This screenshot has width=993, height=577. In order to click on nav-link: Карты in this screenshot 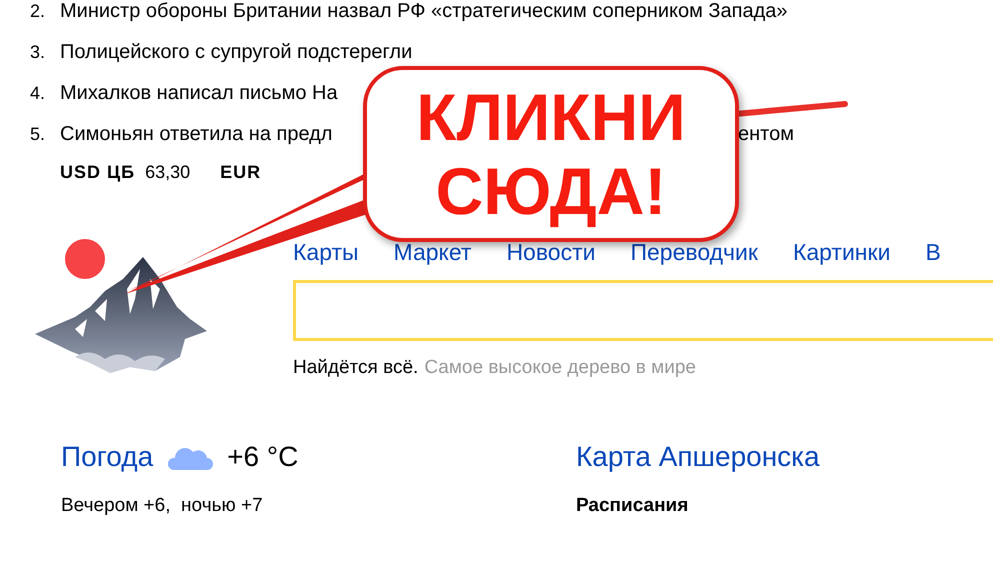, I will do `click(326, 252)`.